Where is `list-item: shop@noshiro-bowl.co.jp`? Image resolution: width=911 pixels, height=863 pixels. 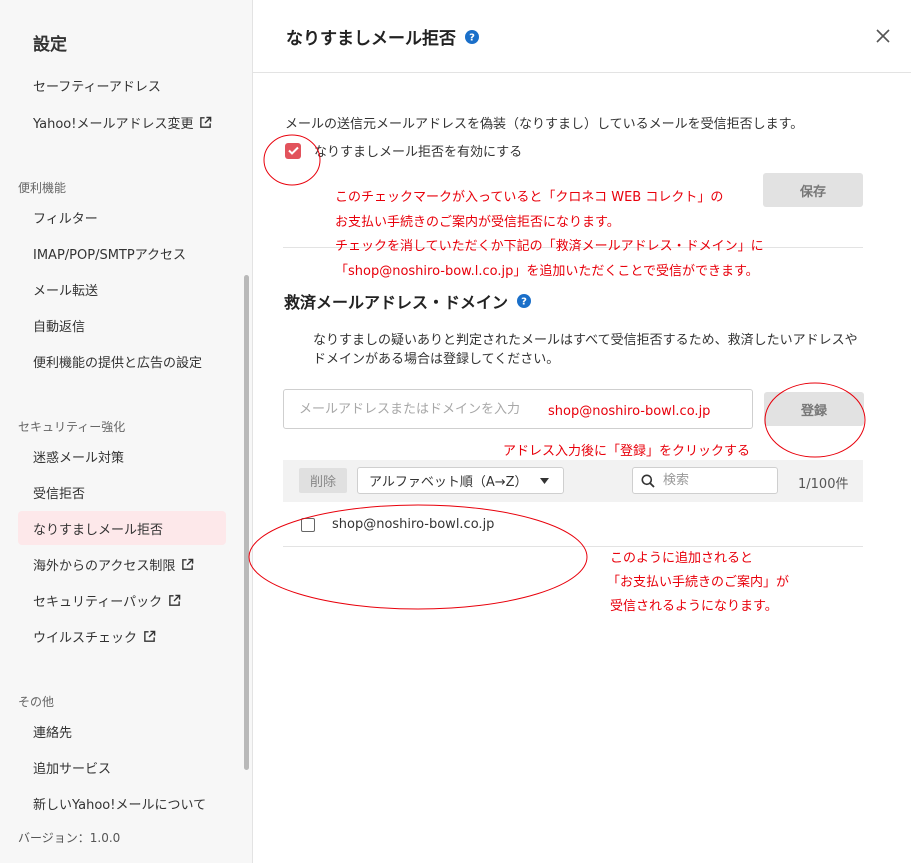 list-item: shop@noshiro-bowl.co.jp is located at coordinates (573, 525).